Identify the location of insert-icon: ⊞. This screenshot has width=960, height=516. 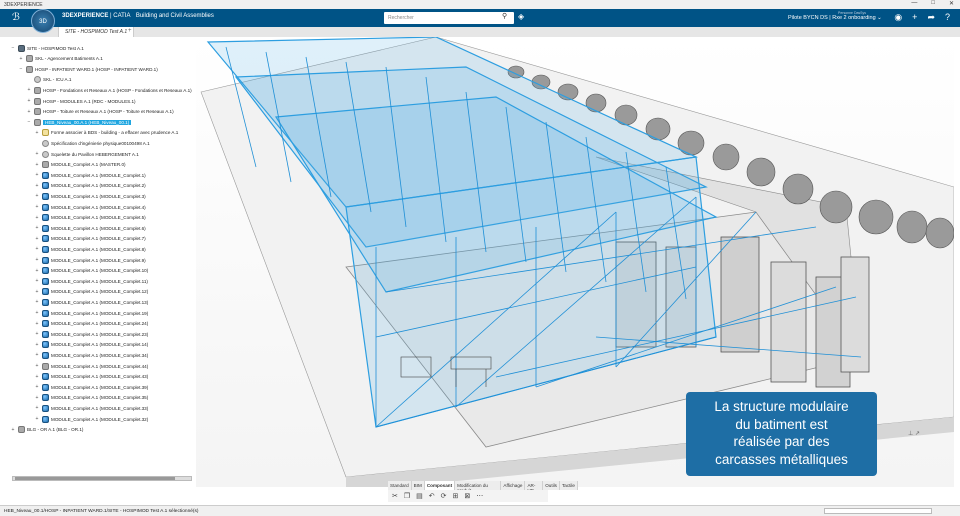
(456, 496).